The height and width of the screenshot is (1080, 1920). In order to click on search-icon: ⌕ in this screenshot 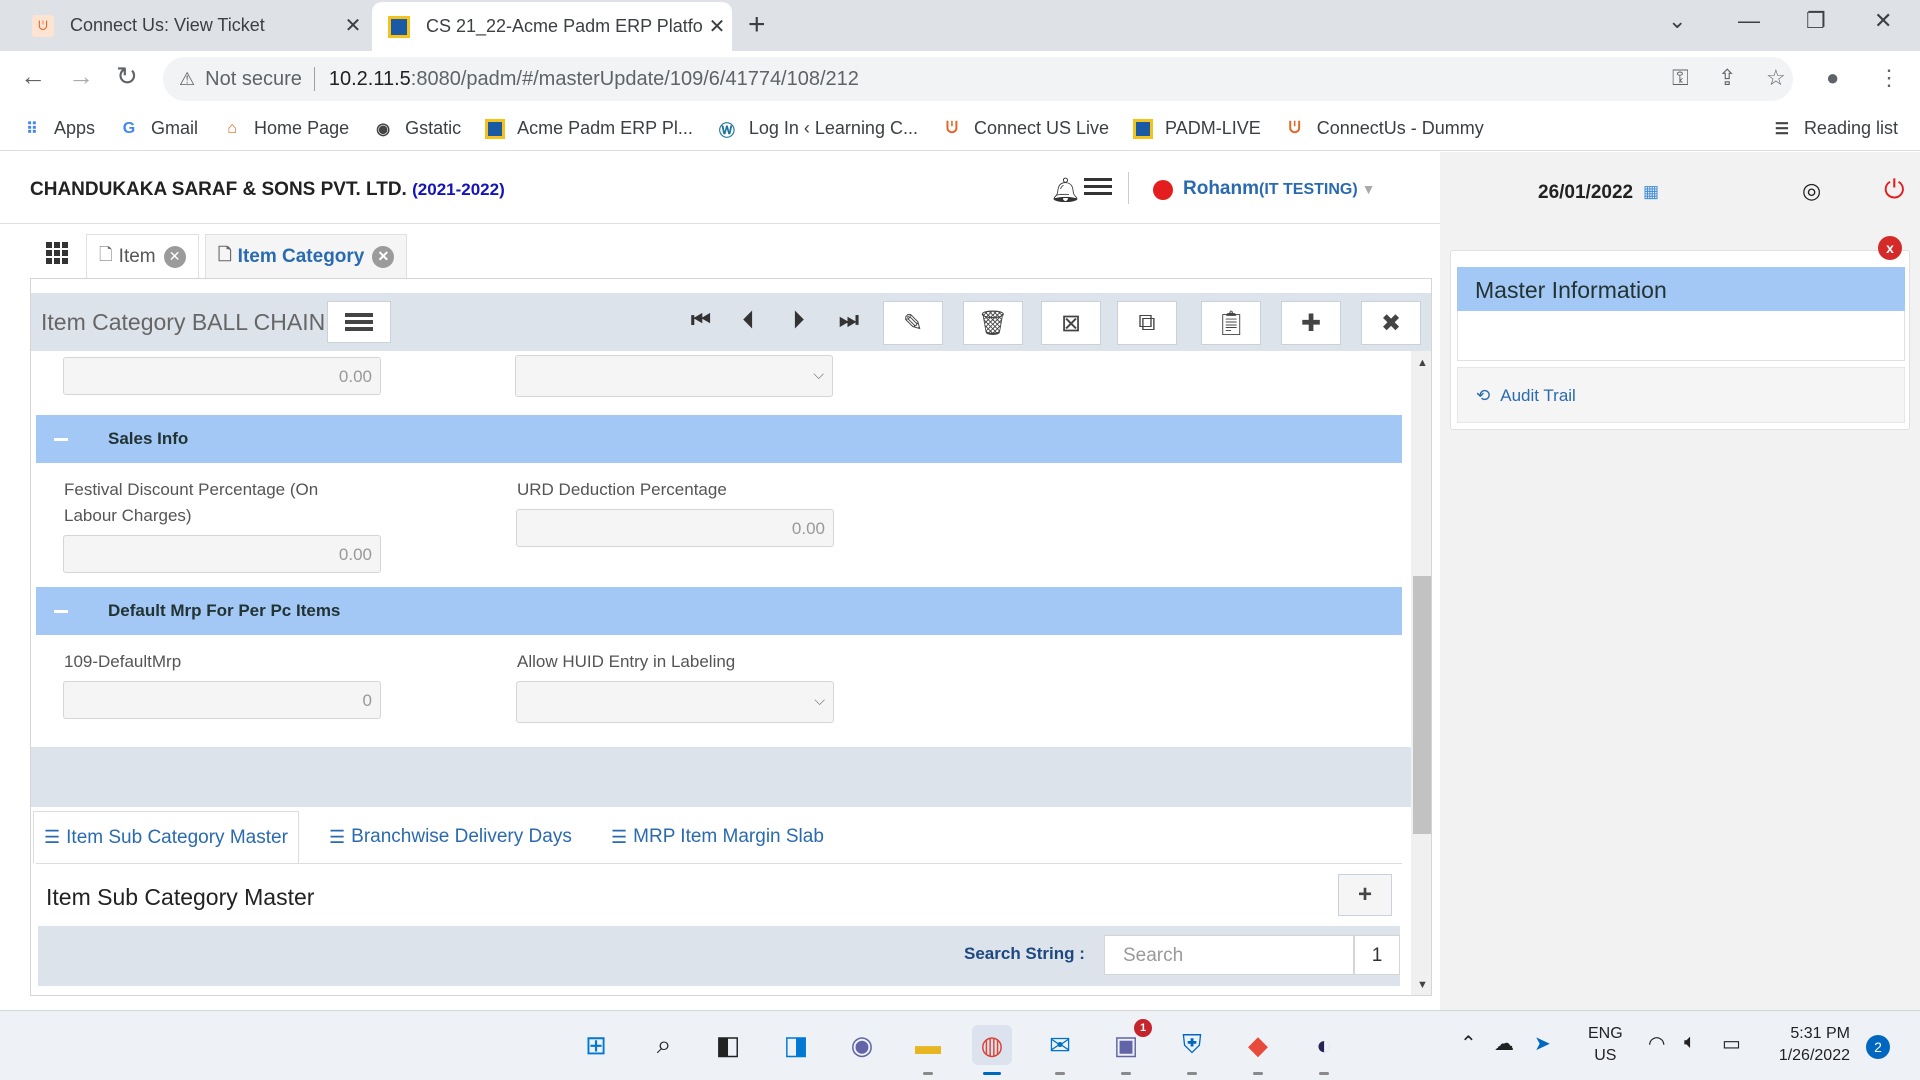, I will do `click(664, 1045)`.